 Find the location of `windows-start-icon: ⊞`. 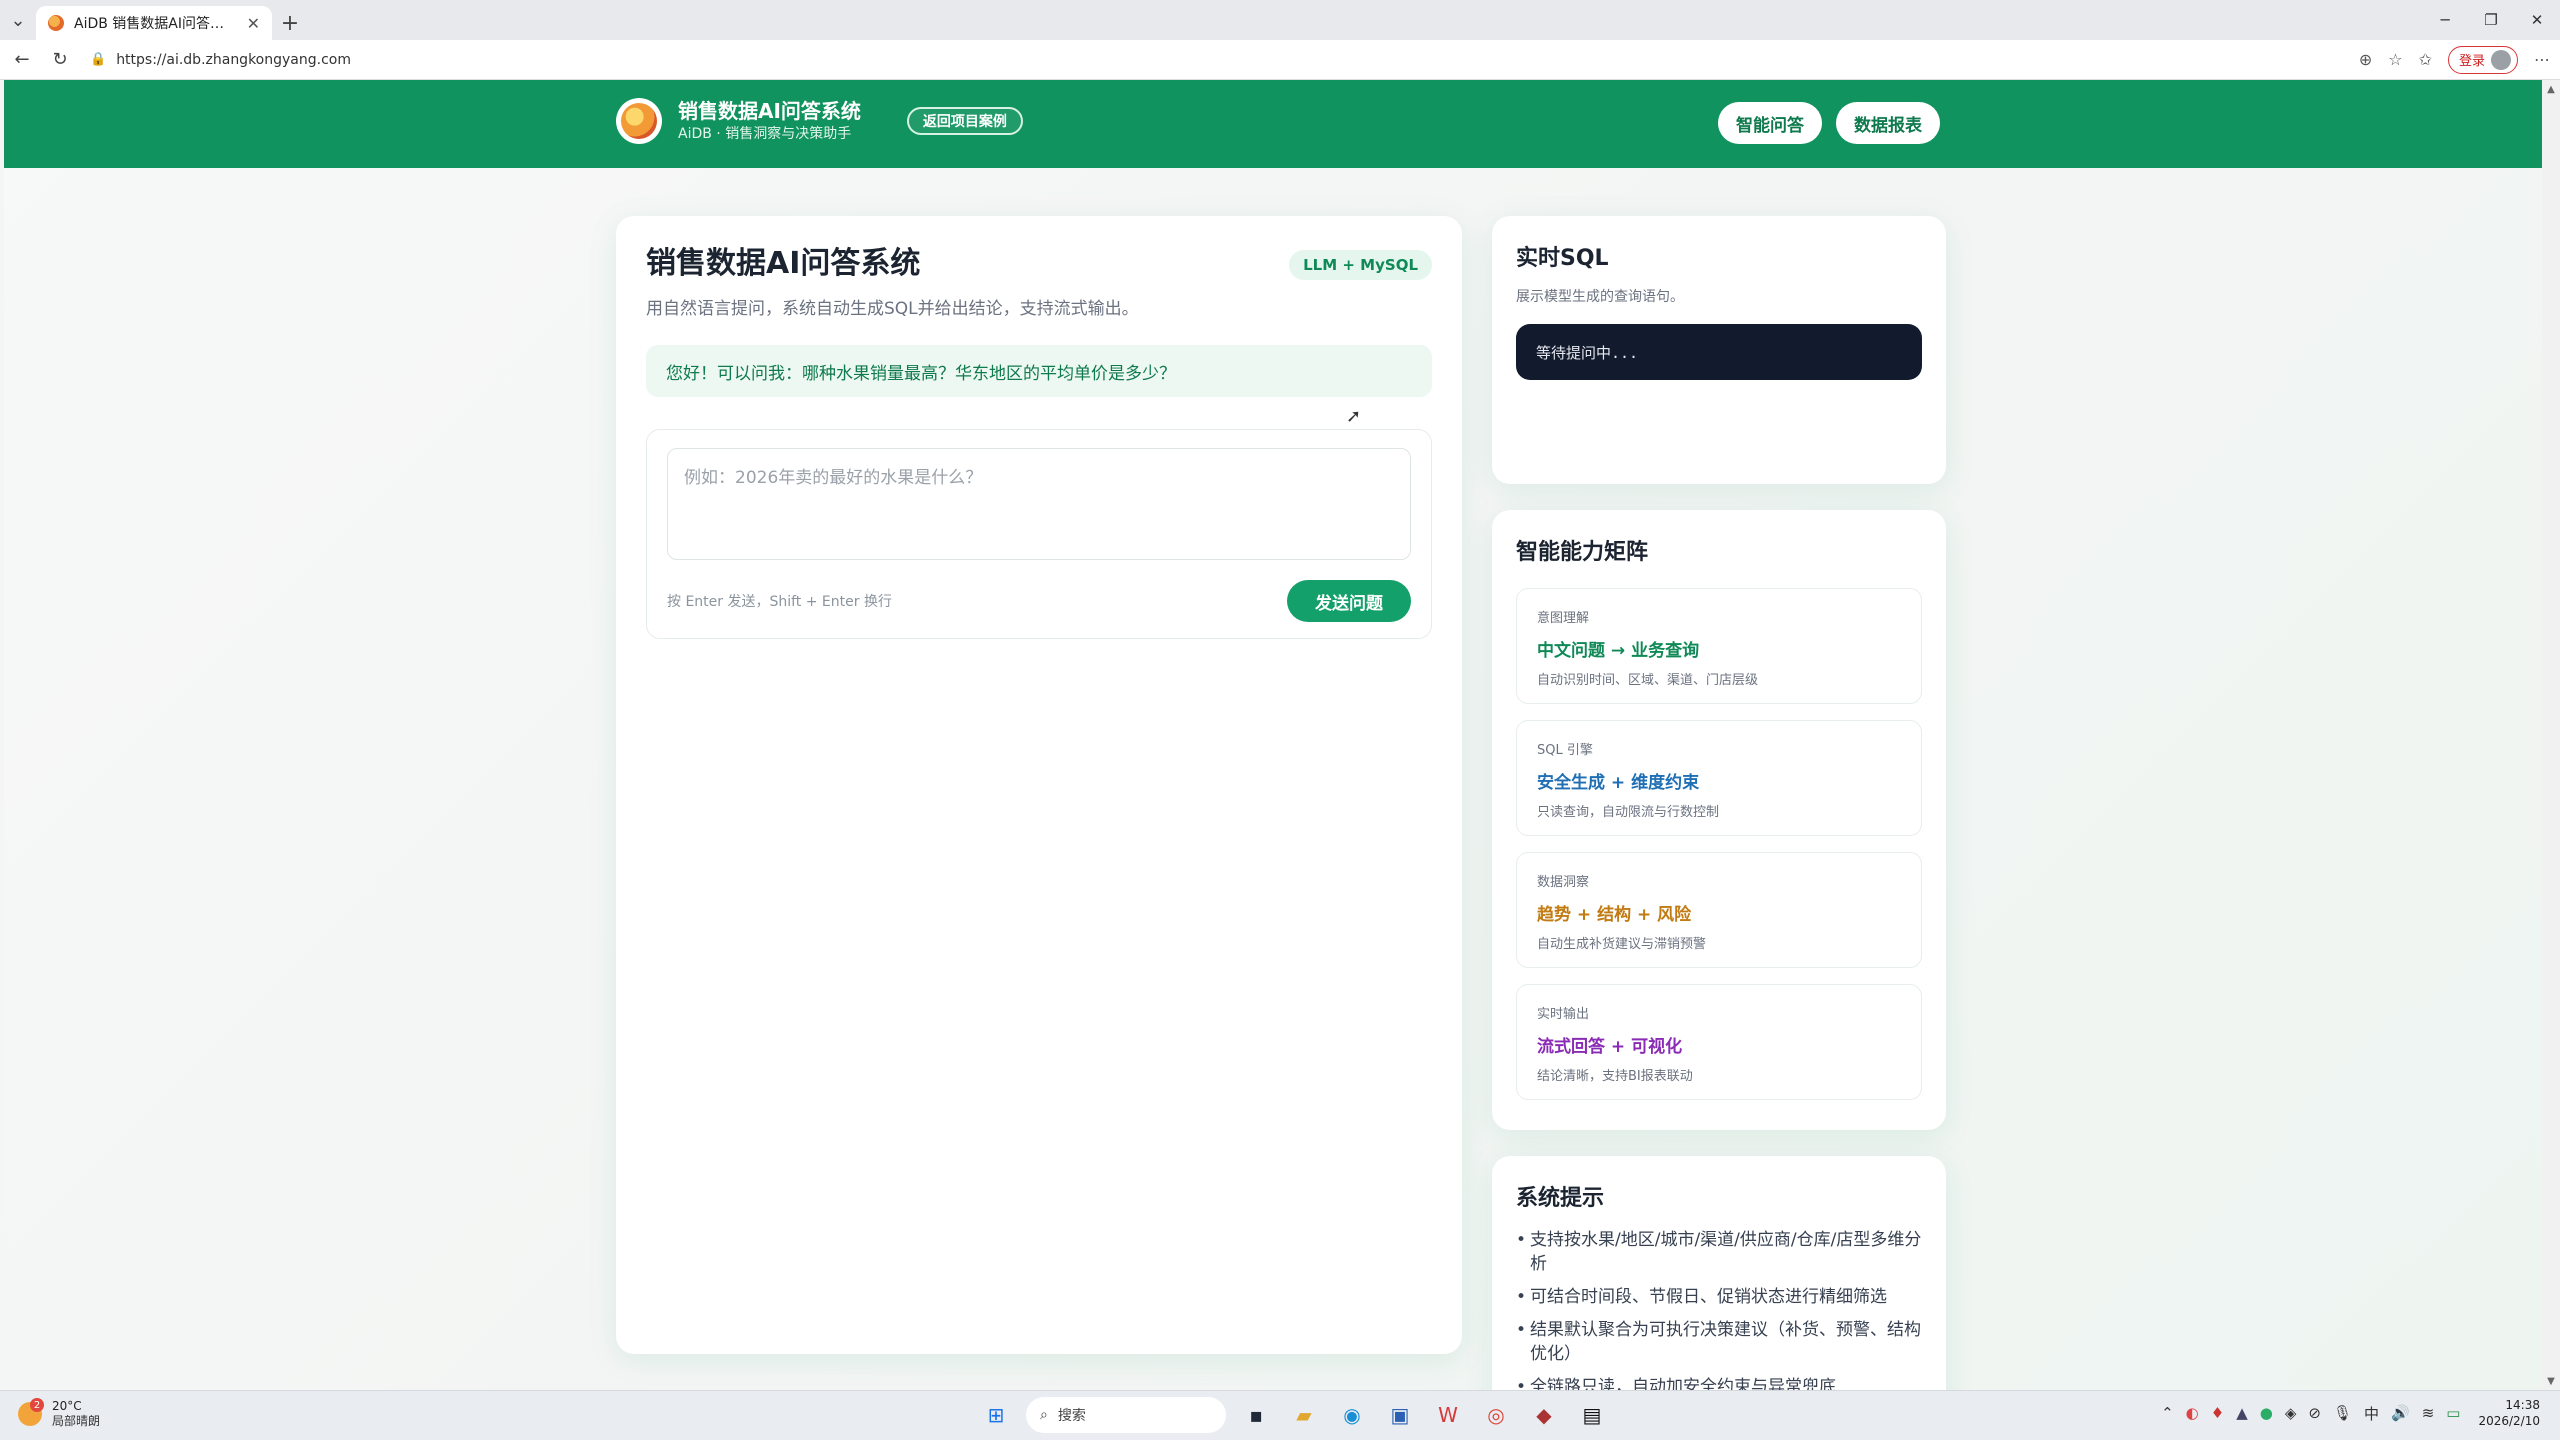

windows-start-icon: ⊞ is located at coordinates (996, 1415).